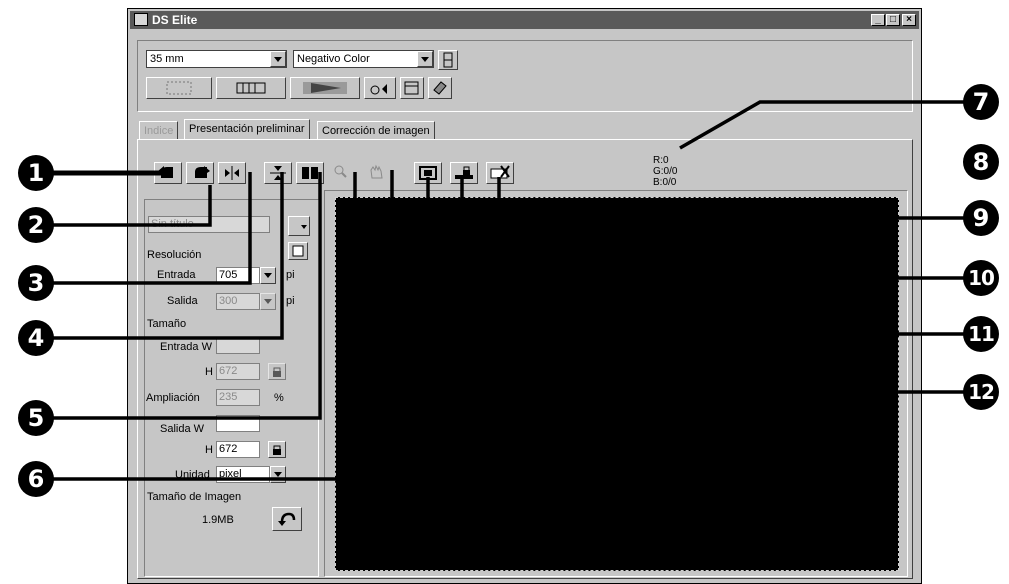 This screenshot has height=584, width=1009. Describe the element at coordinates (981, 218) in the screenshot. I see `callout-9: 9` at that location.